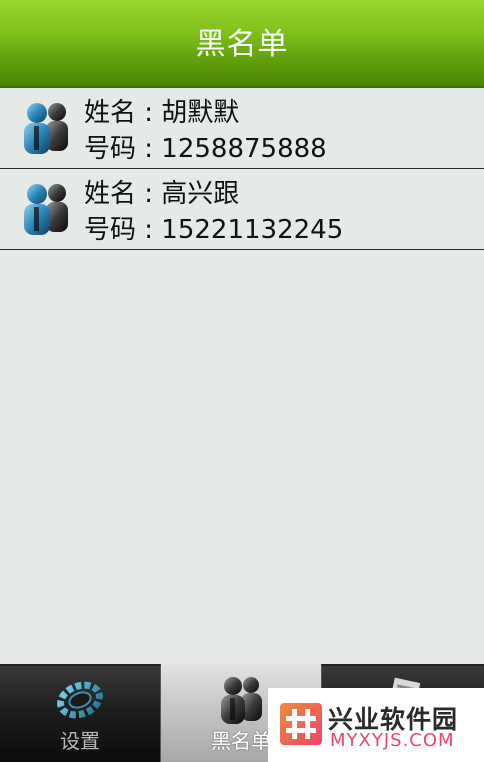 Image resolution: width=484 pixels, height=762 pixels. What do you see at coordinates (376, 725) in the screenshot?
I see `watermark: 兴业软件园 MYXYJS.COM` at bounding box center [376, 725].